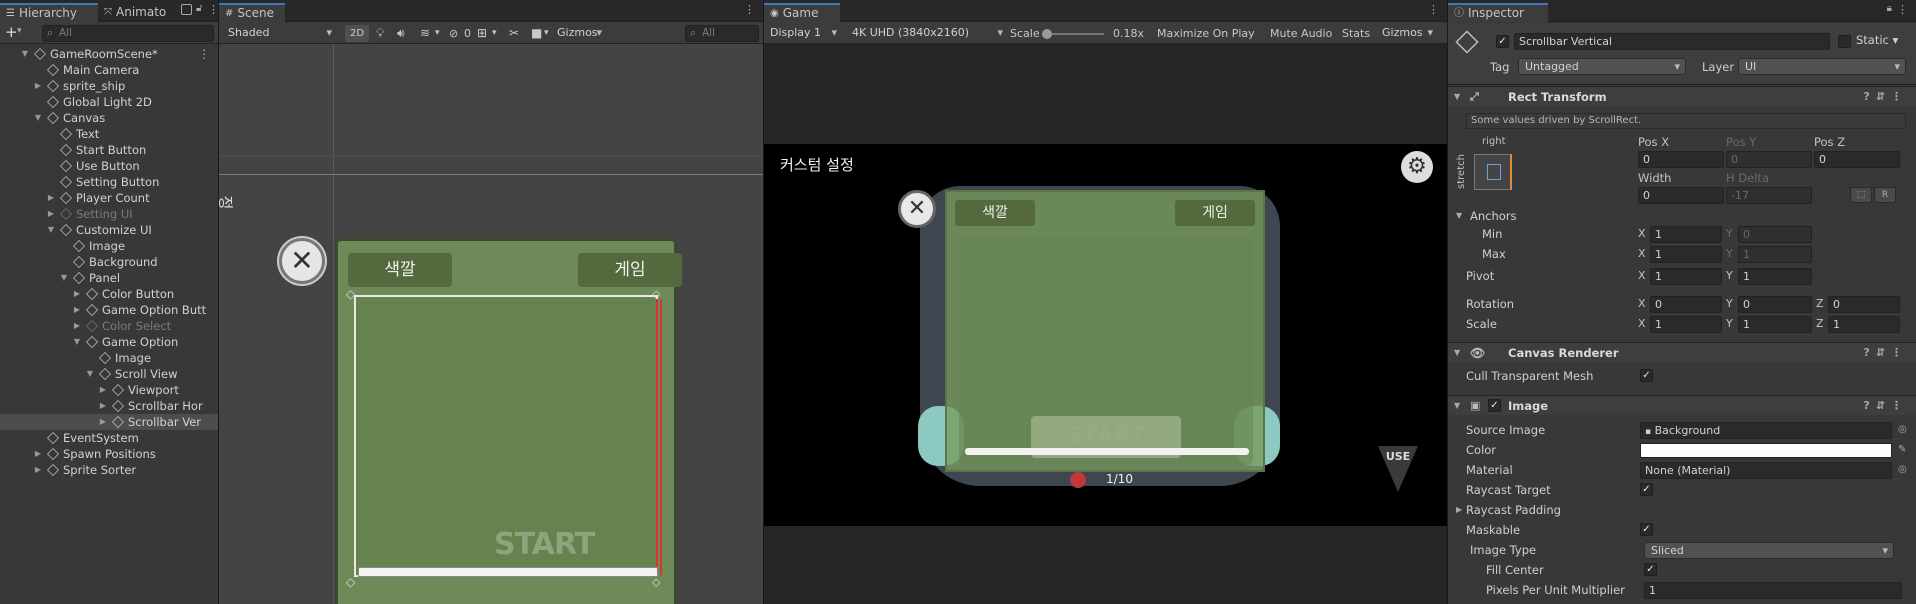 This screenshot has width=1916, height=604. I want to click on rotation-y-field: 0, so click(1775, 304).